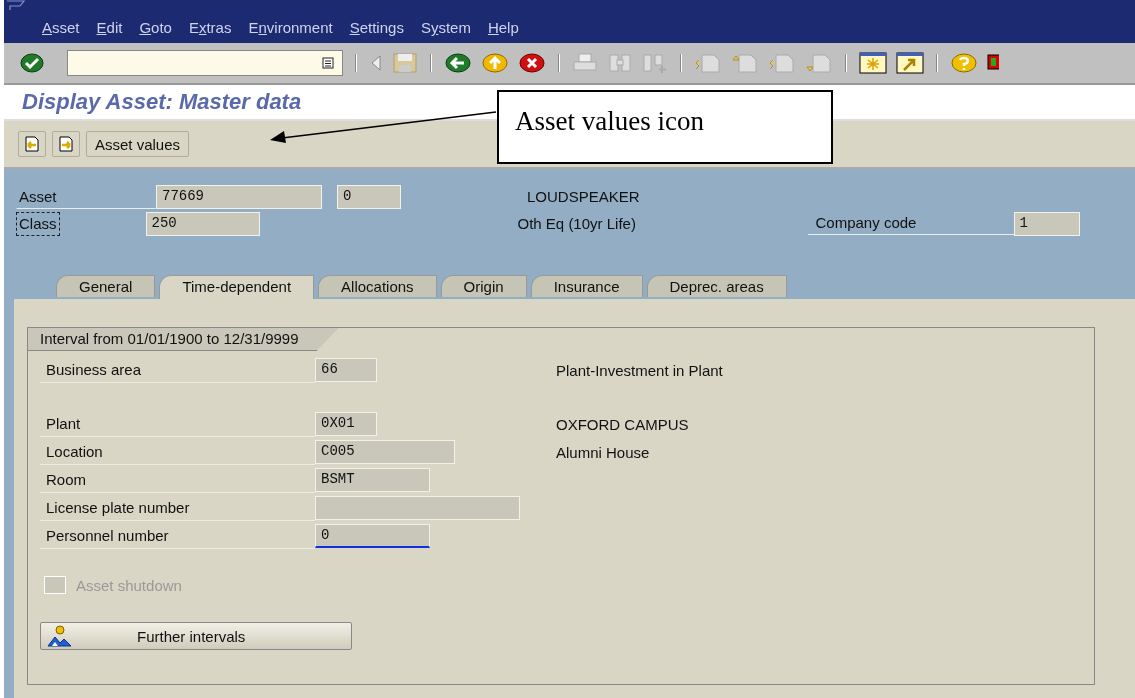  I want to click on class-description: Oth Eq (10yr Life), so click(577, 223).